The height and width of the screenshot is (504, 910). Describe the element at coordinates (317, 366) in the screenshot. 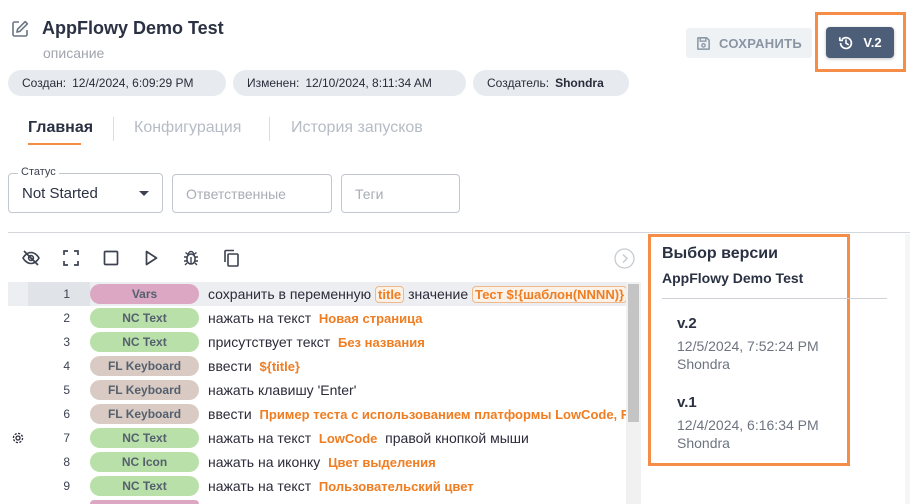

I see `step-row: 4 FL Keyboard ввести ${title}` at that location.